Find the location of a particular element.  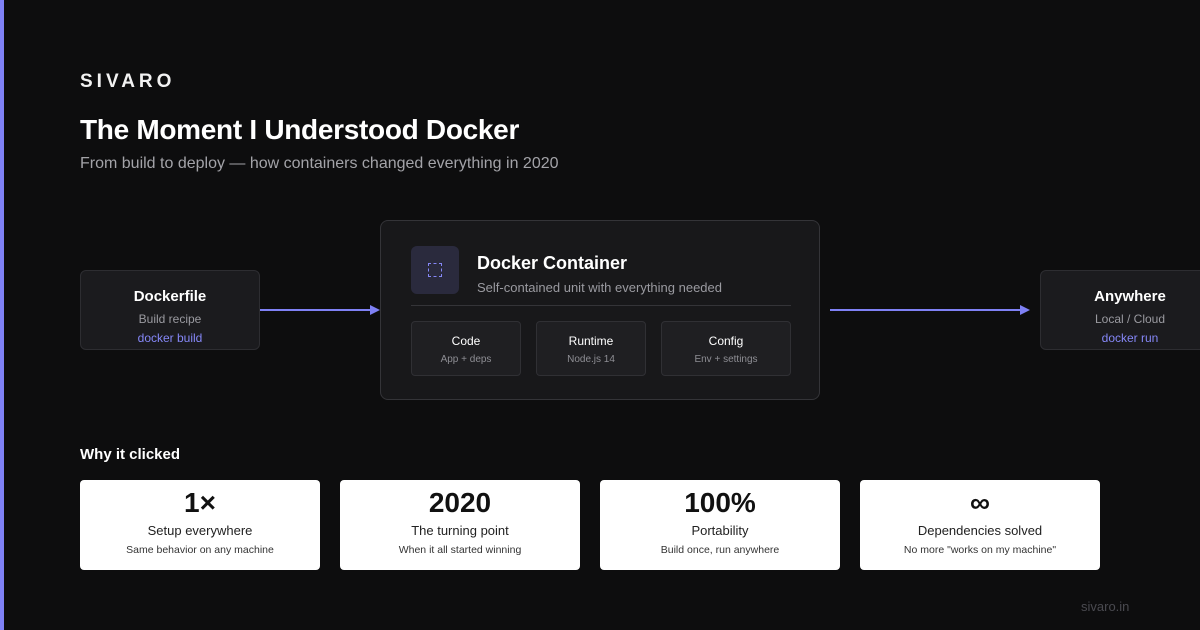

cell-code: Code App + deps is located at coordinates (466, 348).